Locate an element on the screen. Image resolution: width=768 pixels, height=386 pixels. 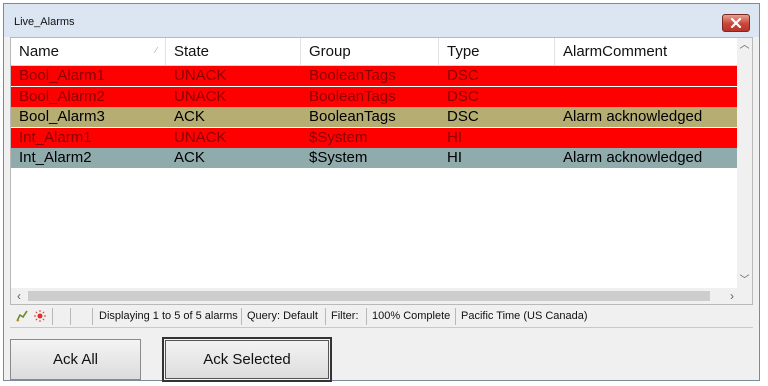
column-header-label: Type is located at coordinates (463, 51).